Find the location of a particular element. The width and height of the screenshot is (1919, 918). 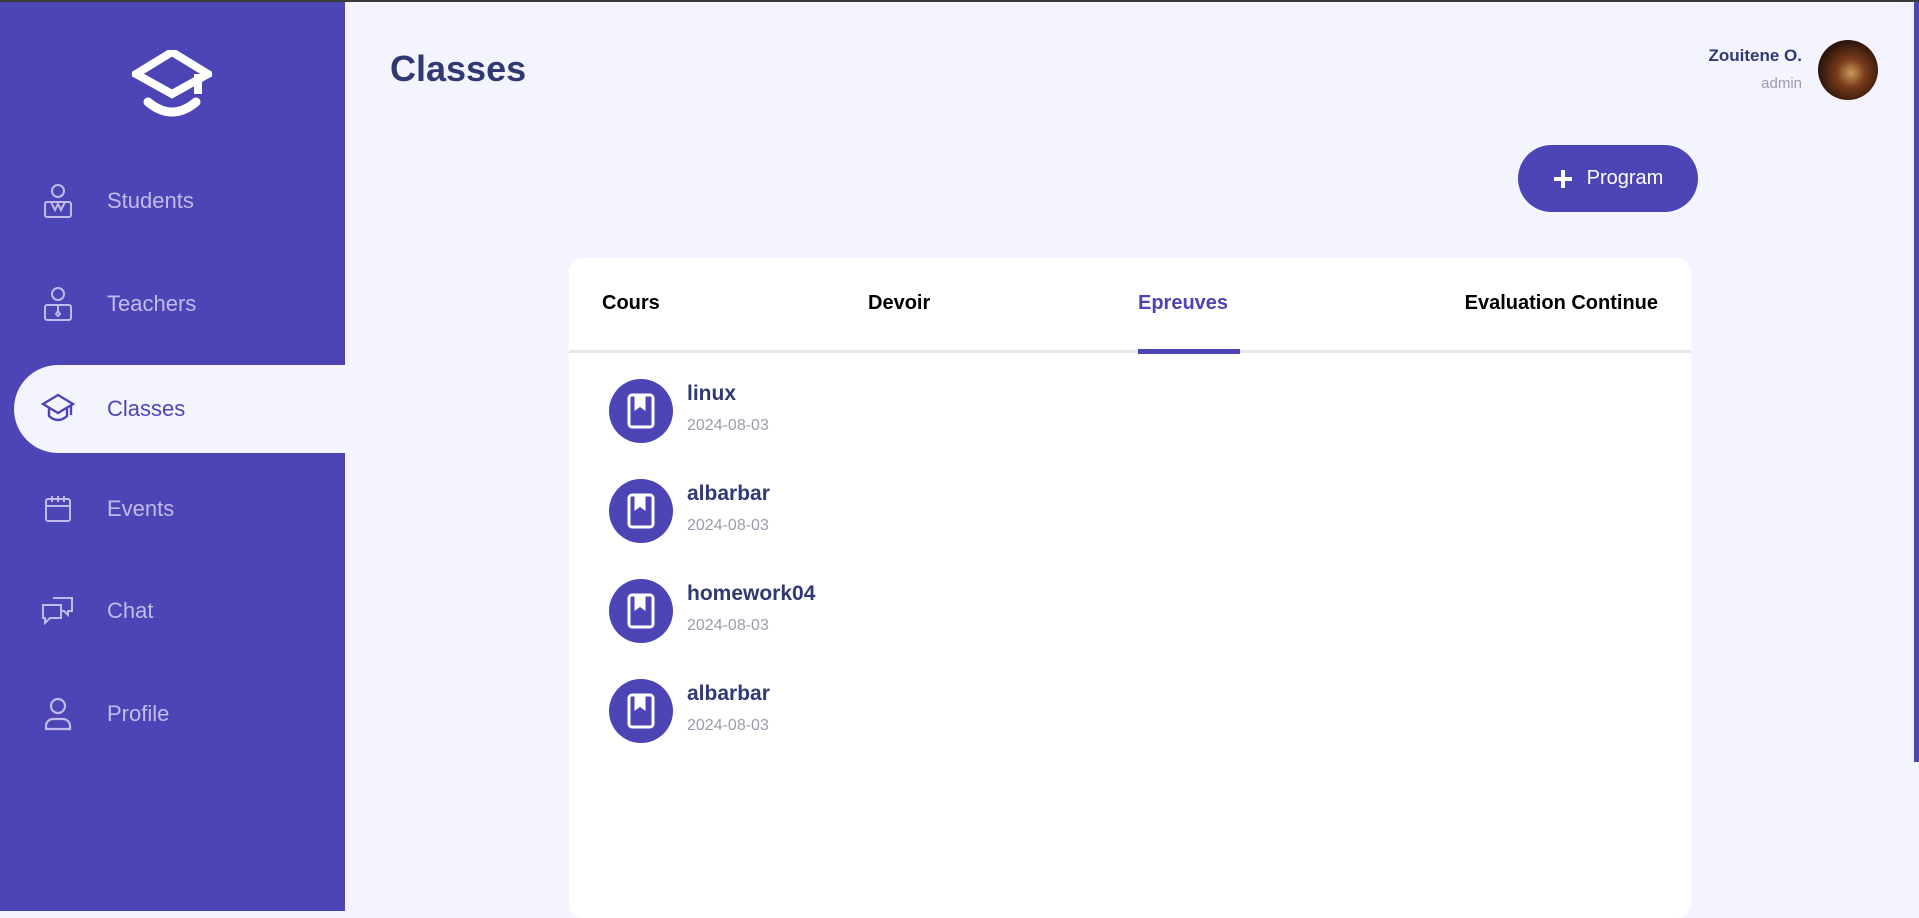

chat-icon is located at coordinates (57, 611).